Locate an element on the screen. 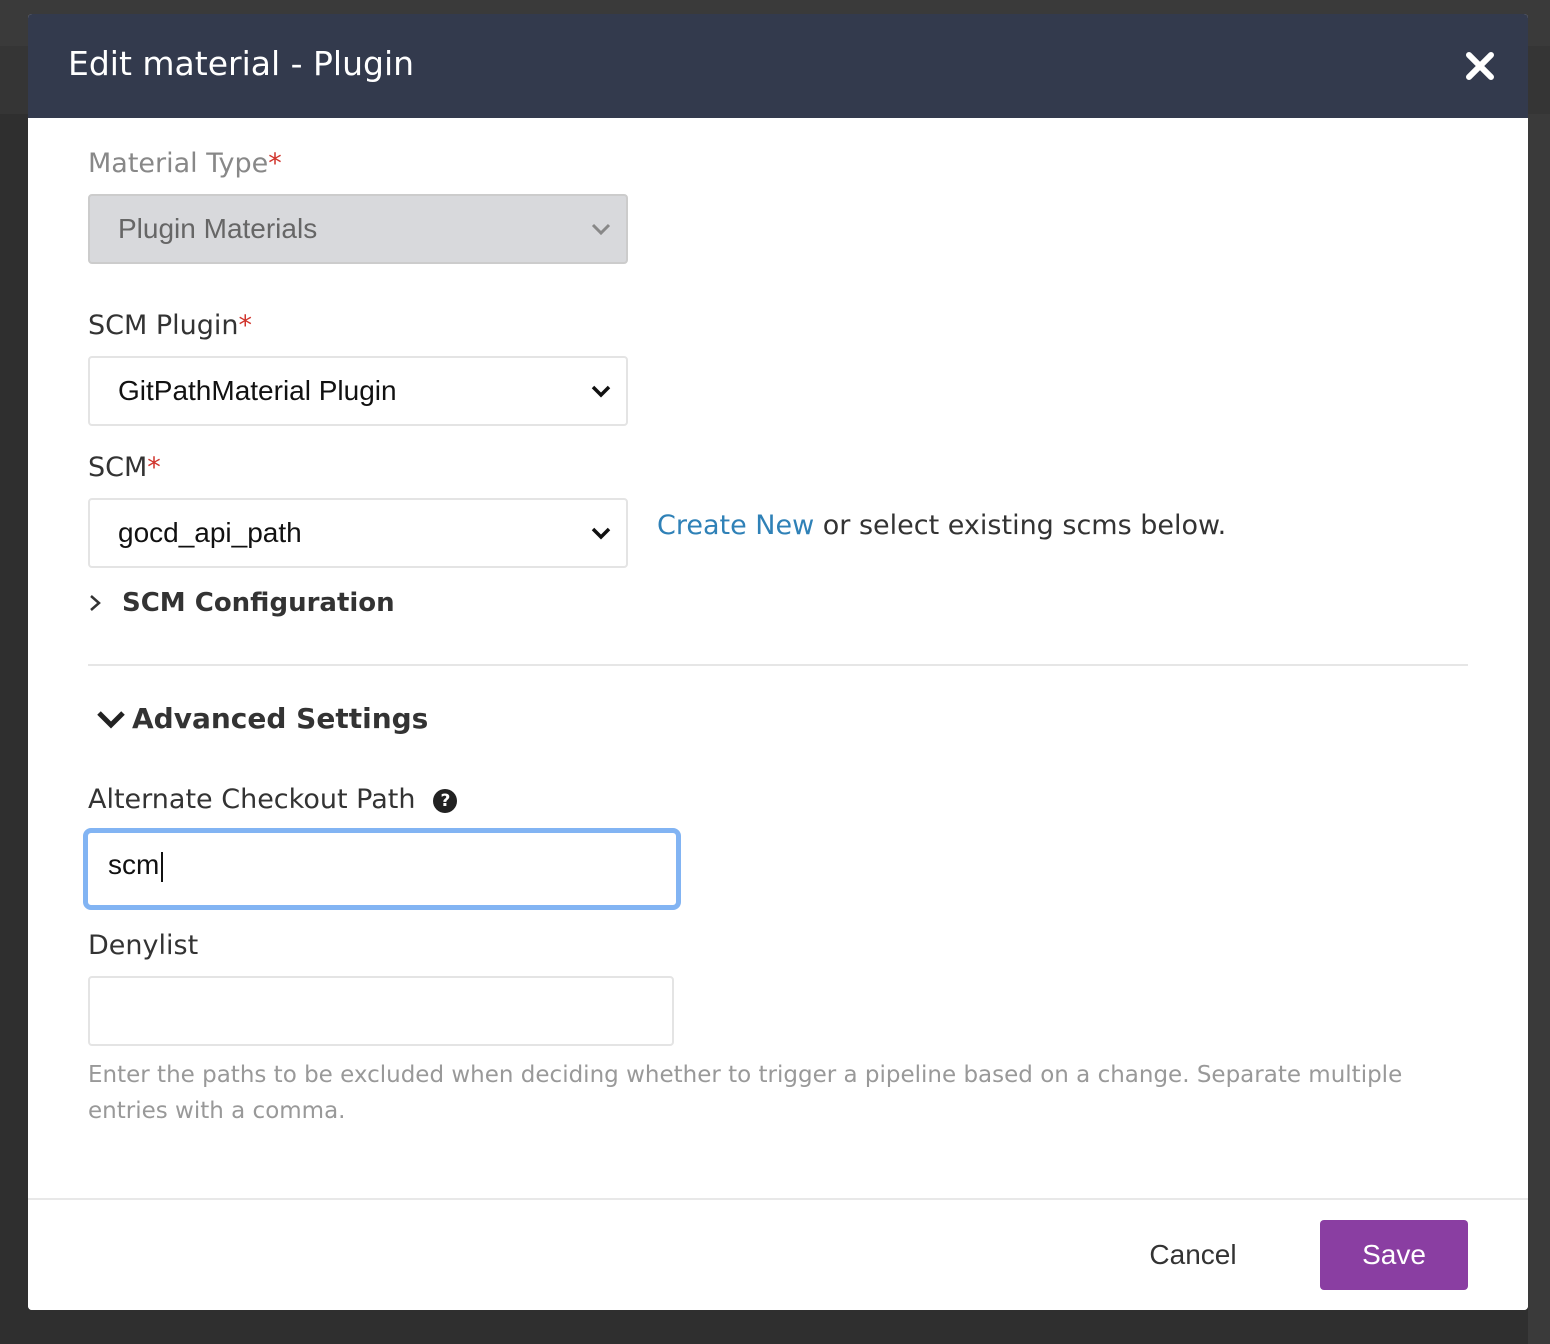  material-type-value: Plugin Materials is located at coordinates (218, 228).